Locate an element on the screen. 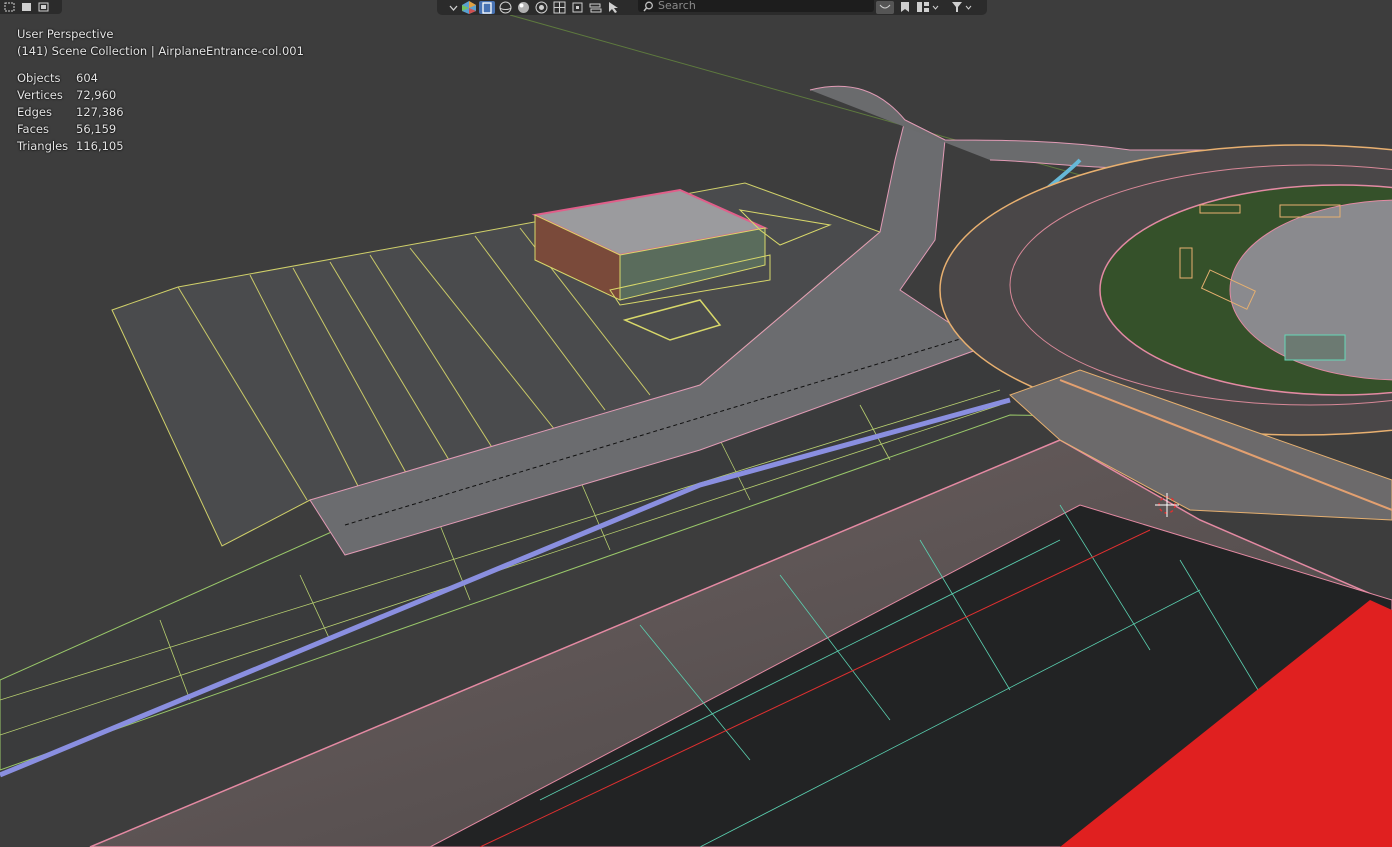  select-extend-icon is located at coordinates (26, 7).